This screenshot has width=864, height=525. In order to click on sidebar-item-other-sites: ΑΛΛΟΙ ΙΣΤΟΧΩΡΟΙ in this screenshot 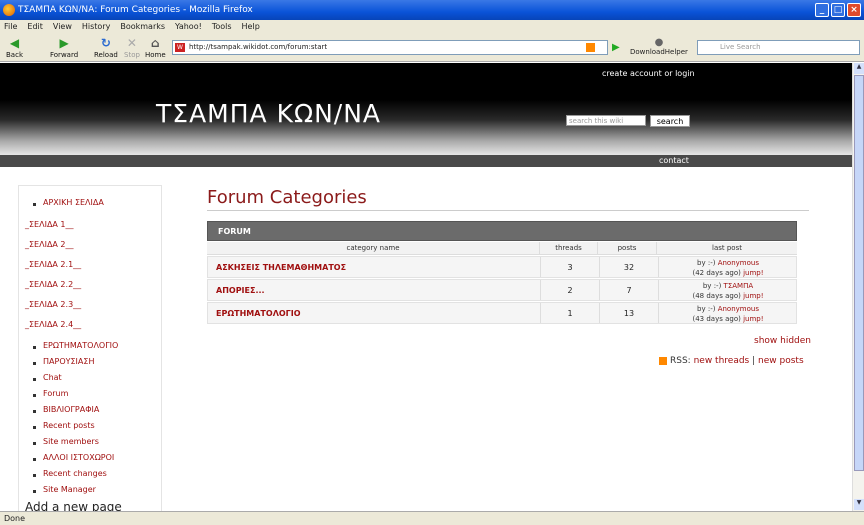, I will do `click(78, 457)`.